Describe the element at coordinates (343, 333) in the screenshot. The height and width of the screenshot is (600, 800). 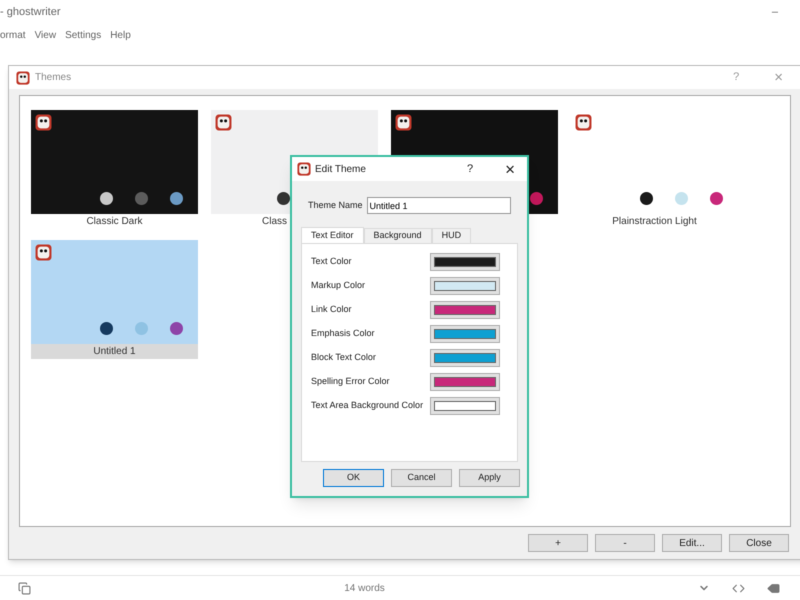
I see `color-label: Emphasis Color` at that location.